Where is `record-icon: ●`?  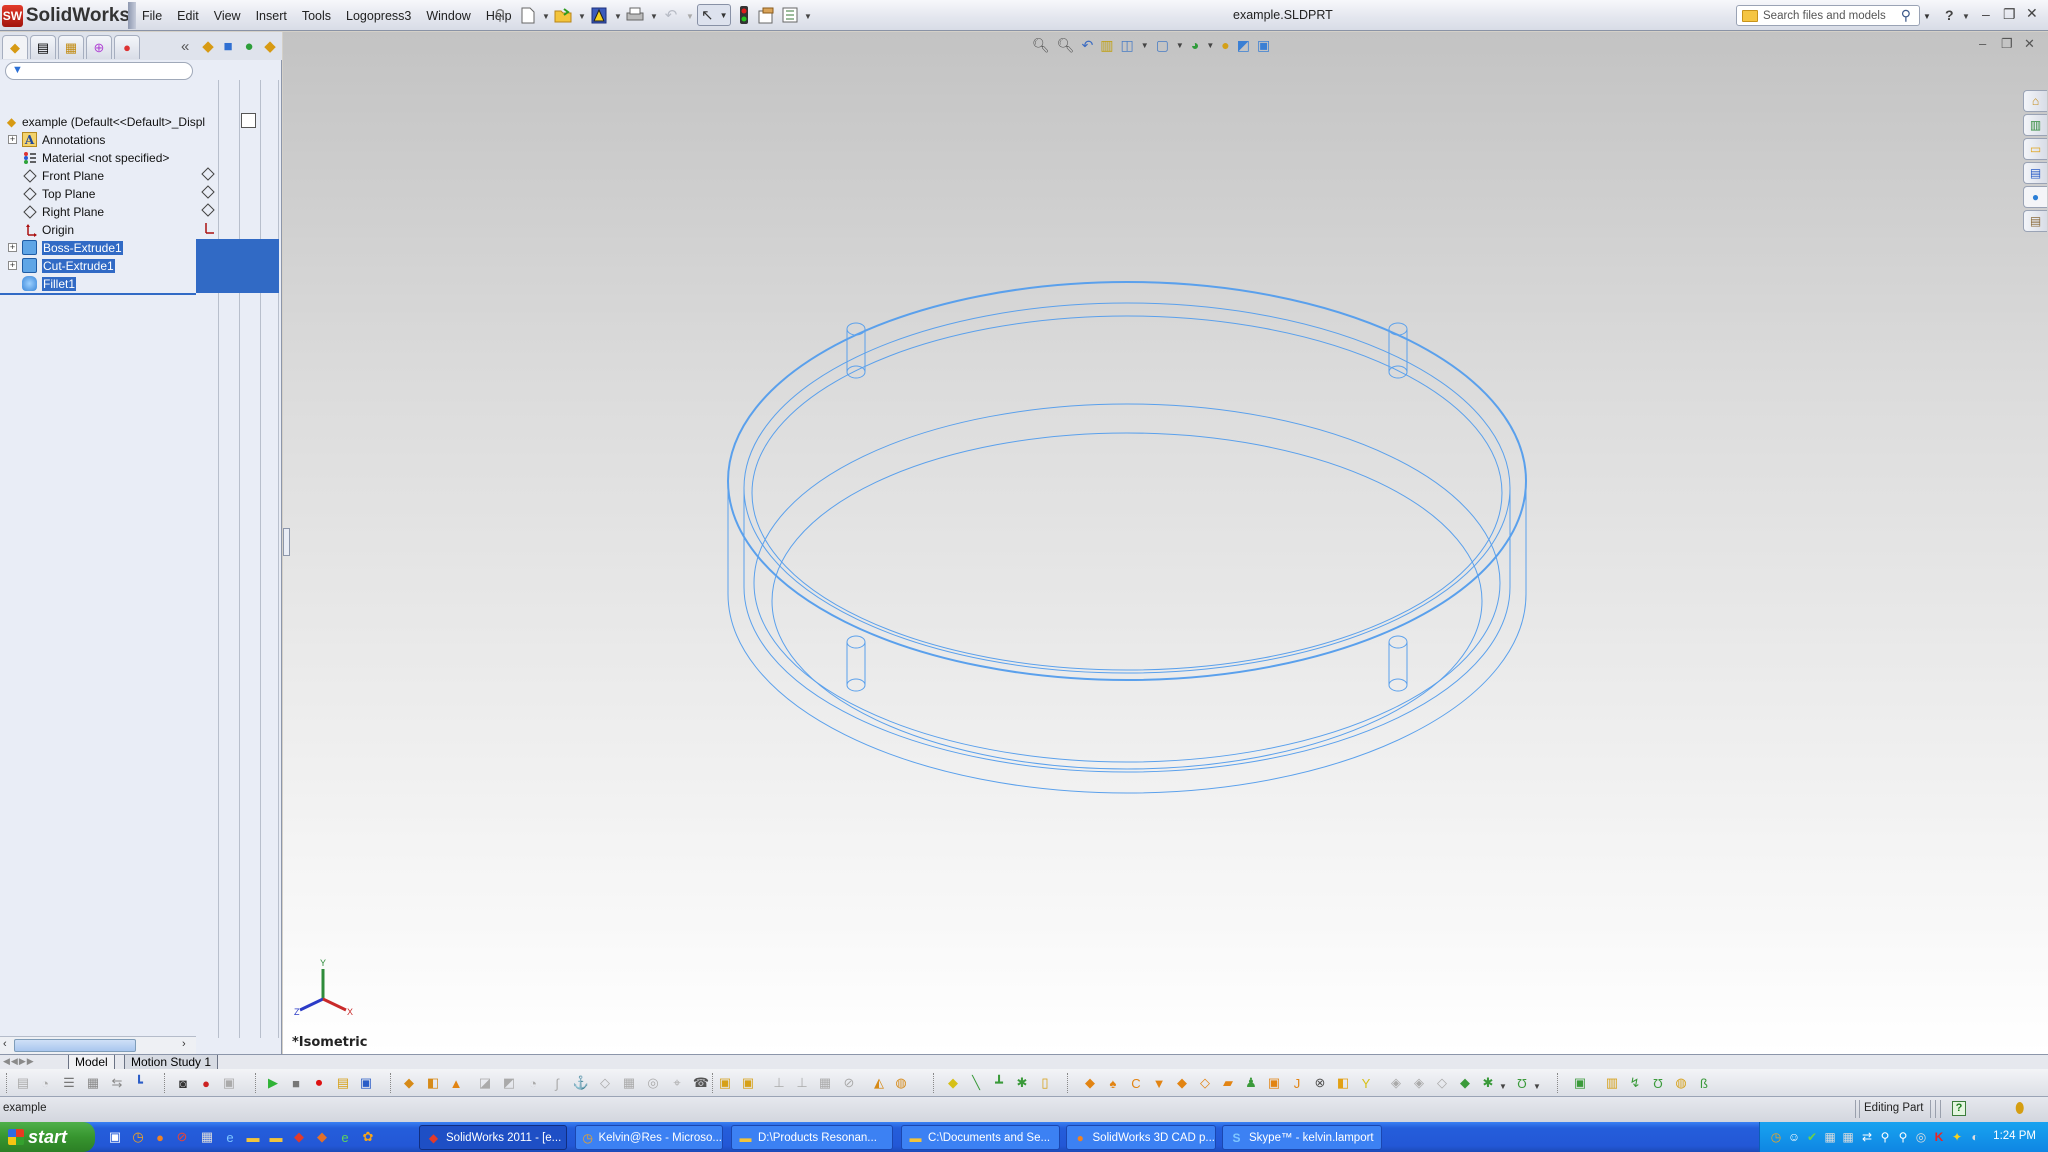 record-icon: ● is located at coordinates (206, 1083).